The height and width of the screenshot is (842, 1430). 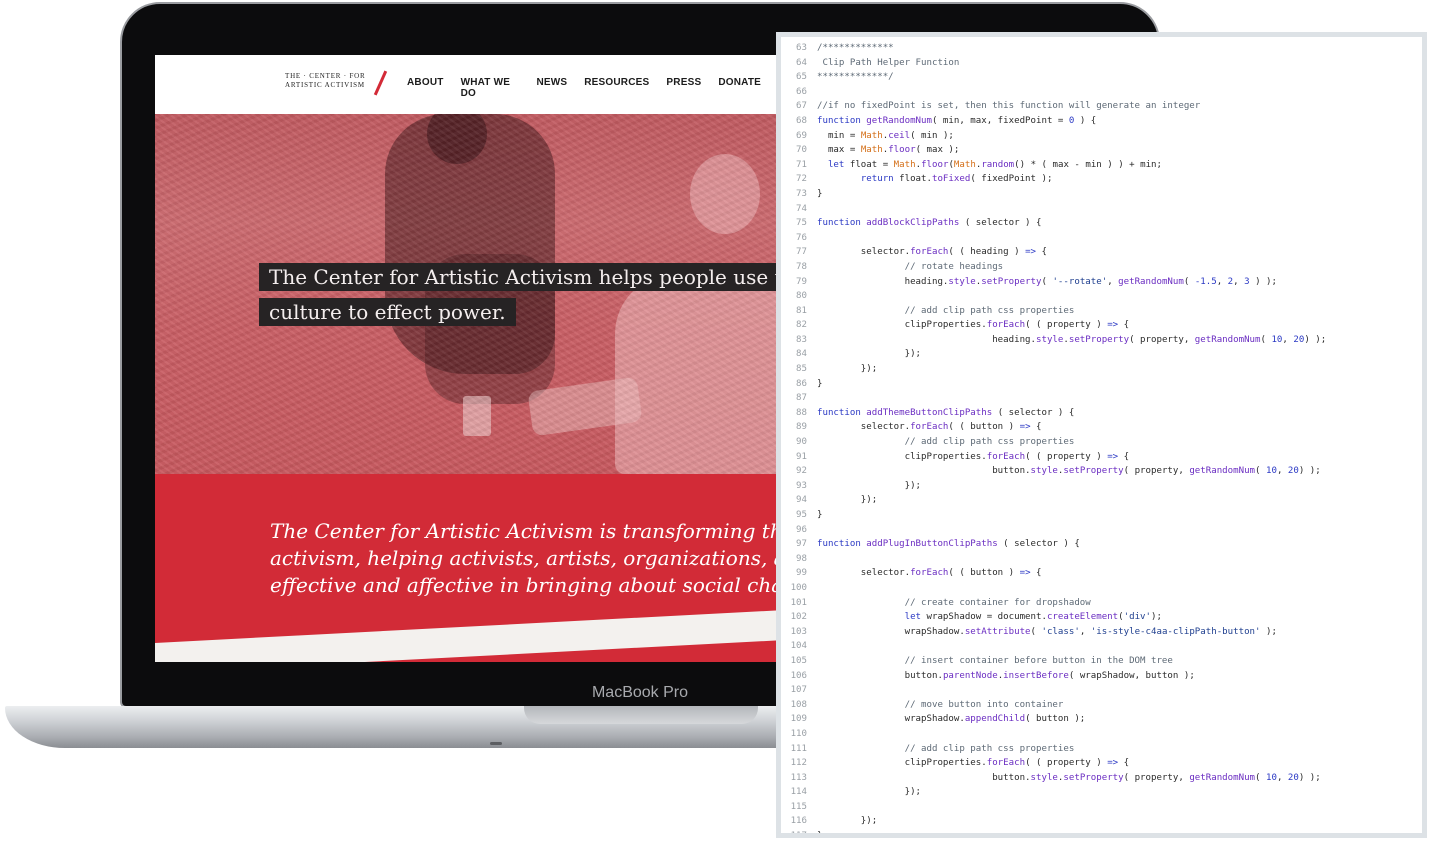 What do you see at coordinates (798, 834) in the screenshot?
I see `line-number: 117` at bounding box center [798, 834].